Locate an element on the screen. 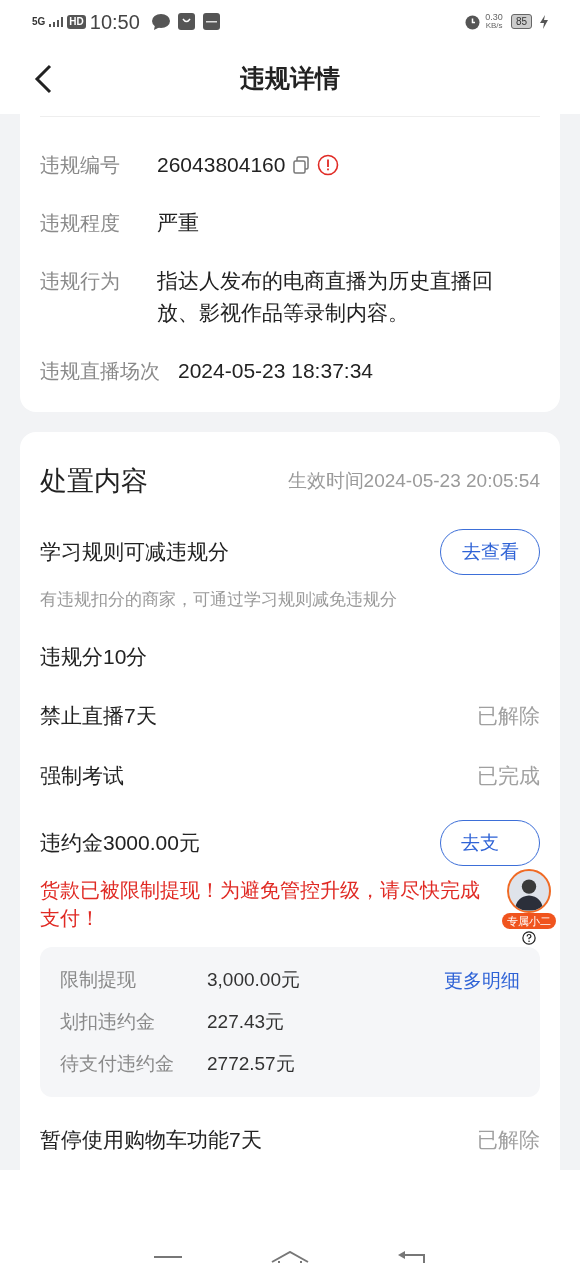 The width and height of the screenshot is (580, 1263). item-note: 有违规扣分的商家，可通过学习规则减免违规分 is located at coordinates (219, 600).